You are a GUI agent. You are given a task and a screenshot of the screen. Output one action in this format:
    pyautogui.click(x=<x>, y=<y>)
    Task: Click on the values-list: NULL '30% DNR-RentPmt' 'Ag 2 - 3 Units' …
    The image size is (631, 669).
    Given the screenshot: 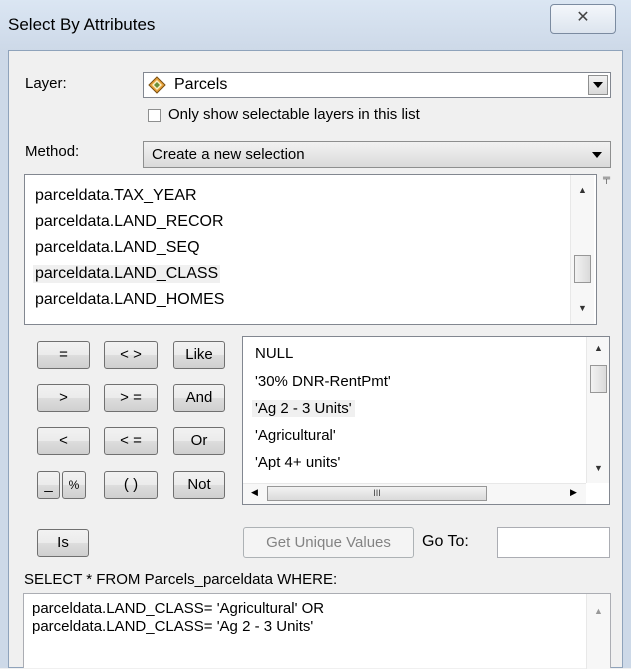 What is the action you would take?
    pyautogui.click(x=426, y=420)
    